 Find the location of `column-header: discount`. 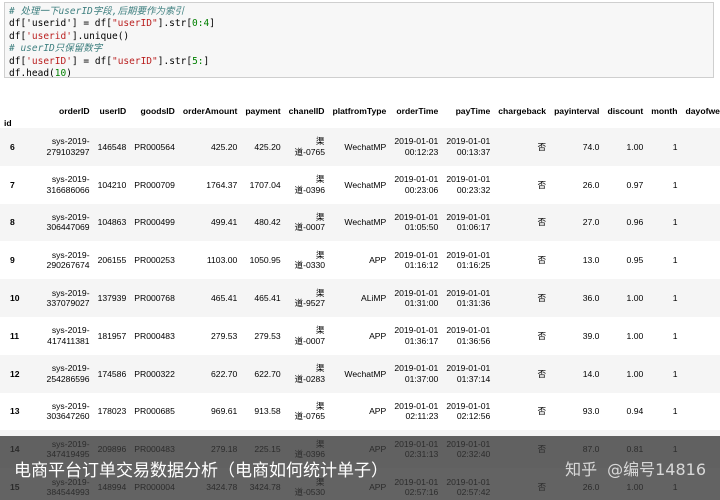

column-header: discount is located at coordinates (625, 111).